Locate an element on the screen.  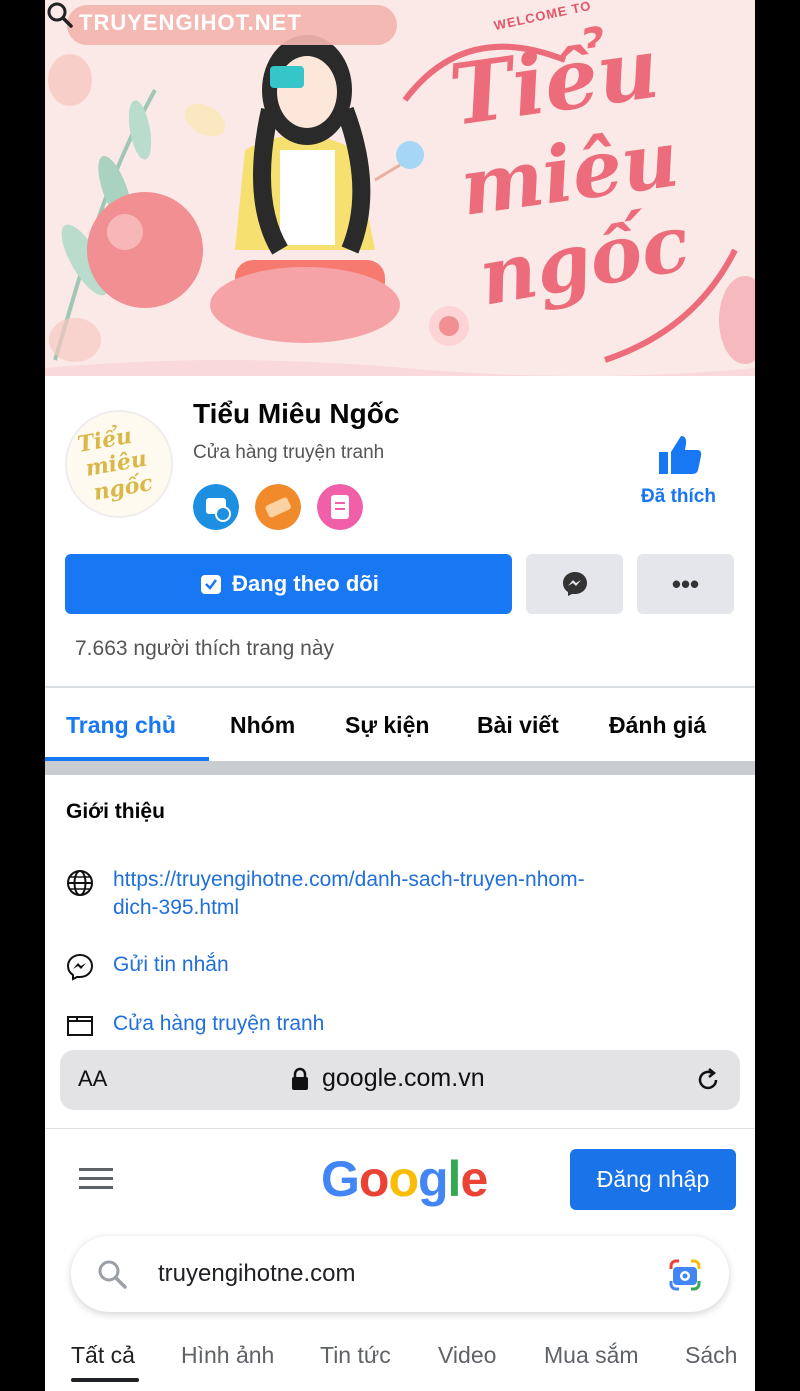
page-title: Tiểu Miêu Ngốc is located at coordinates (296, 413).